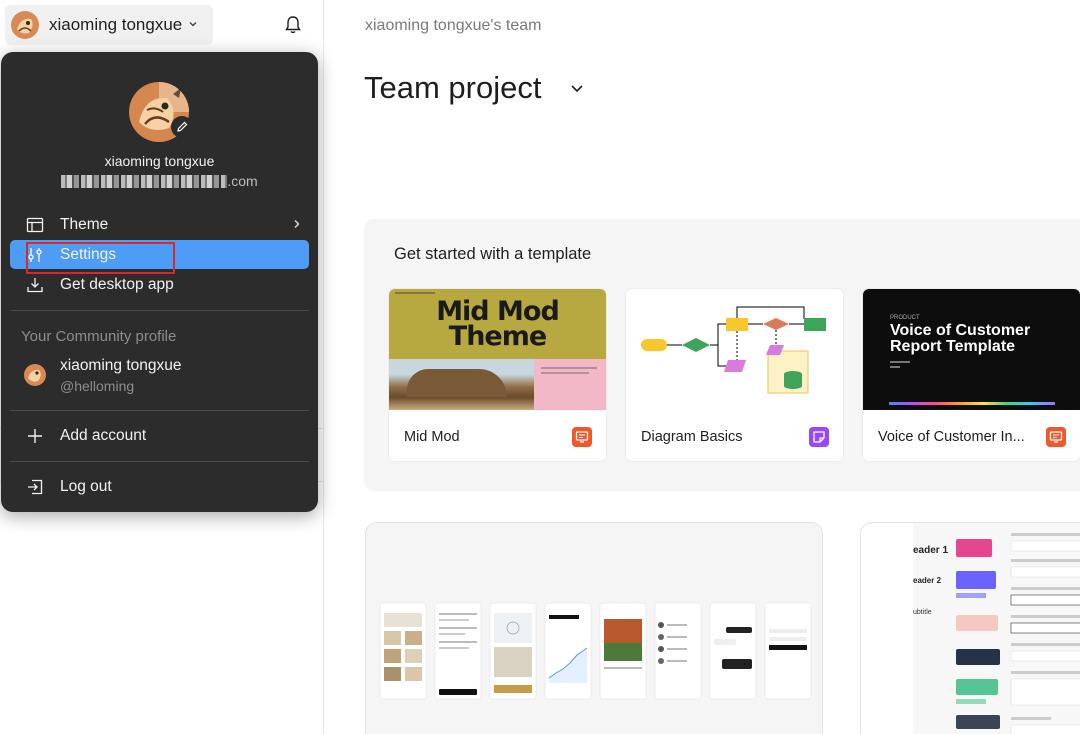 The width and height of the screenshot is (1080, 734). I want to click on template-card-label: Diagram Basics, so click(692, 437).